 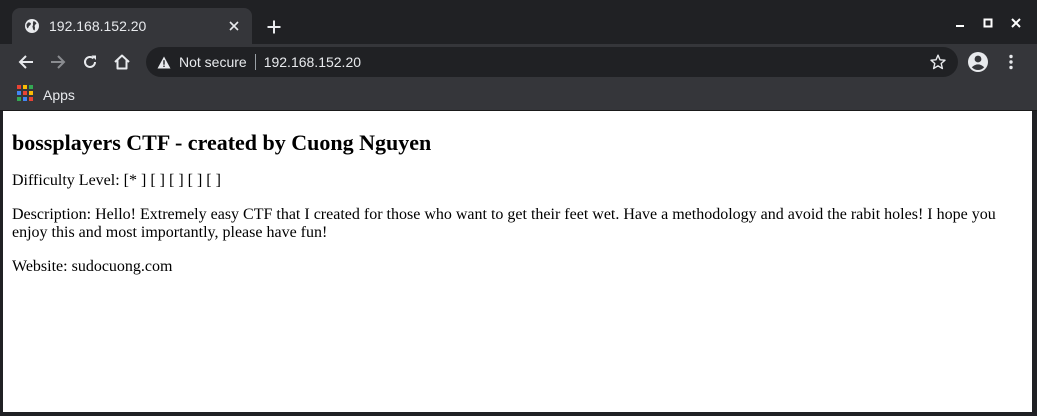 I want to click on omnibox-divider, so click(x=255, y=62).